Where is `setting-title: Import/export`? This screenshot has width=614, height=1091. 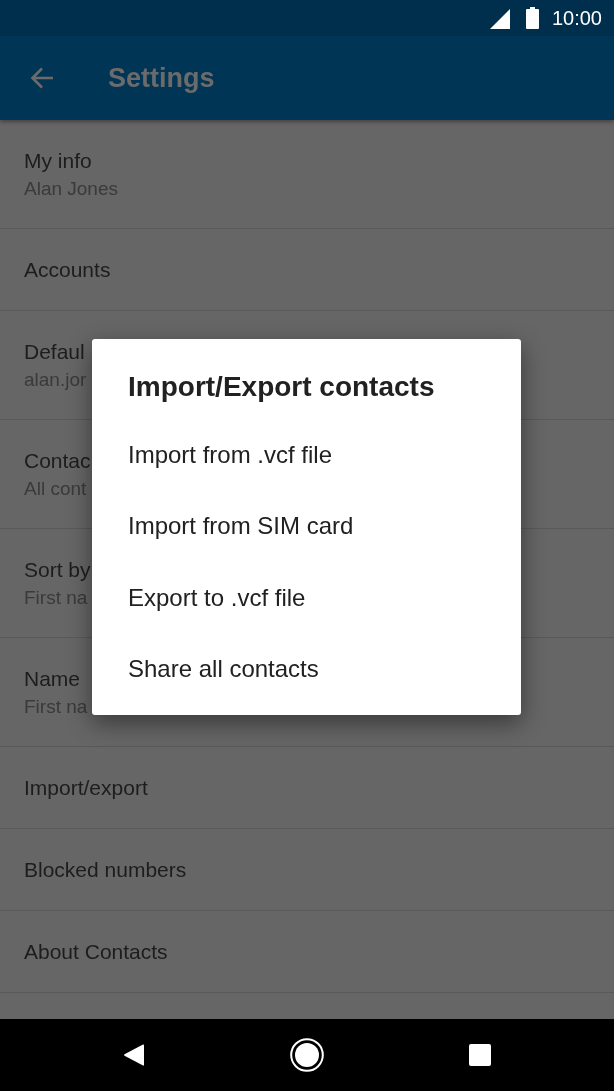 setting-title: Import/export is located at coordinates (86, 787).